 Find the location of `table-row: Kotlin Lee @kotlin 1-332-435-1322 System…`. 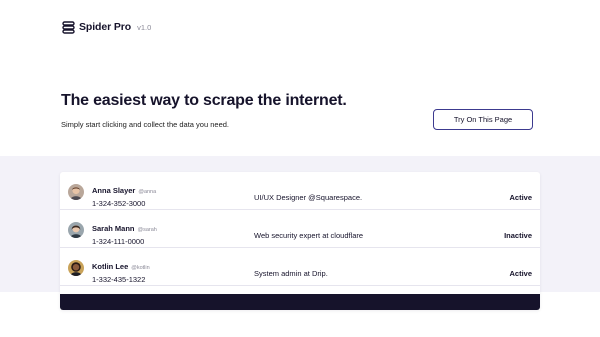

table-row: Kotlin Lee @kotlin 1-332-435-1322 System… is located at coordinates (300, 267).